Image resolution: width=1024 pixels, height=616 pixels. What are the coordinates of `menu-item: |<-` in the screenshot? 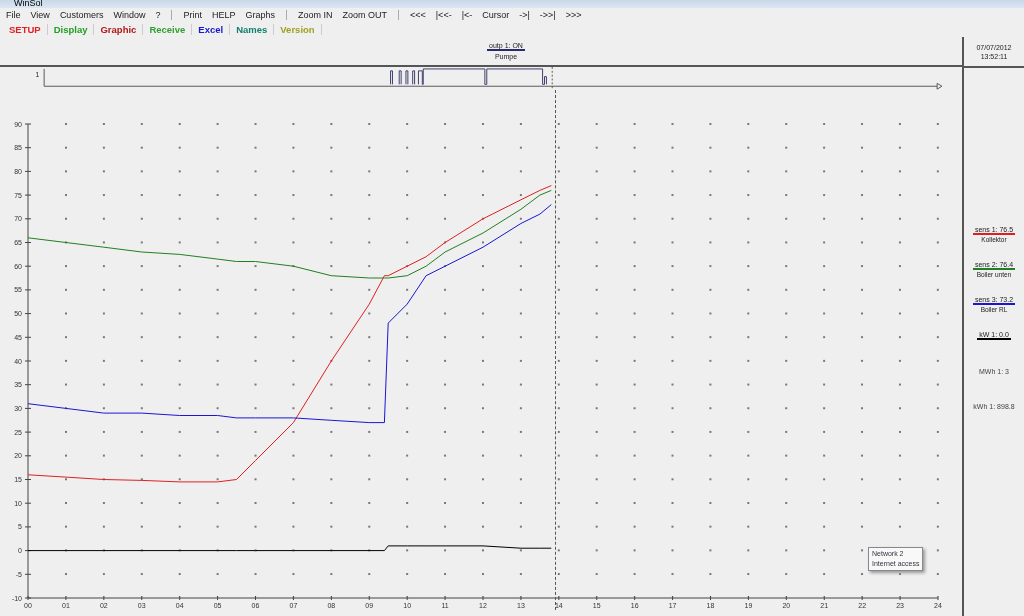 It's located at (467, 15).